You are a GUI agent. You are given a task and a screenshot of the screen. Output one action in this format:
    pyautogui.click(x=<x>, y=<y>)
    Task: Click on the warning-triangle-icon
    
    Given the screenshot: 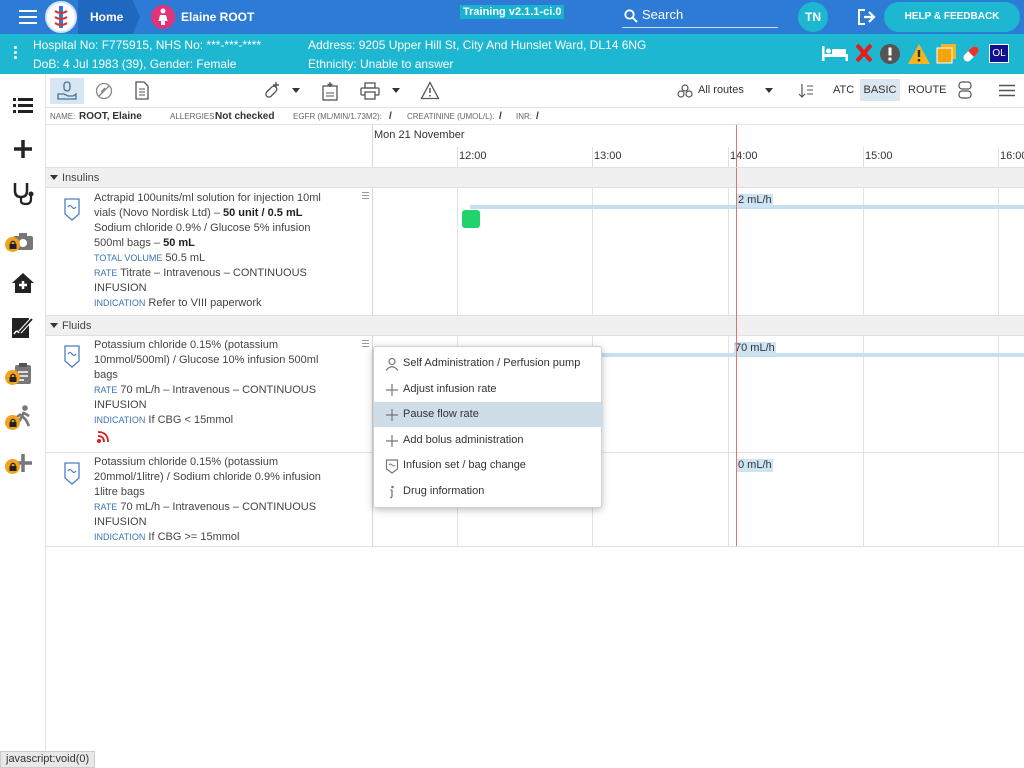 What is the action you would take?
    pyautogui.click(x=919, y=54)
    